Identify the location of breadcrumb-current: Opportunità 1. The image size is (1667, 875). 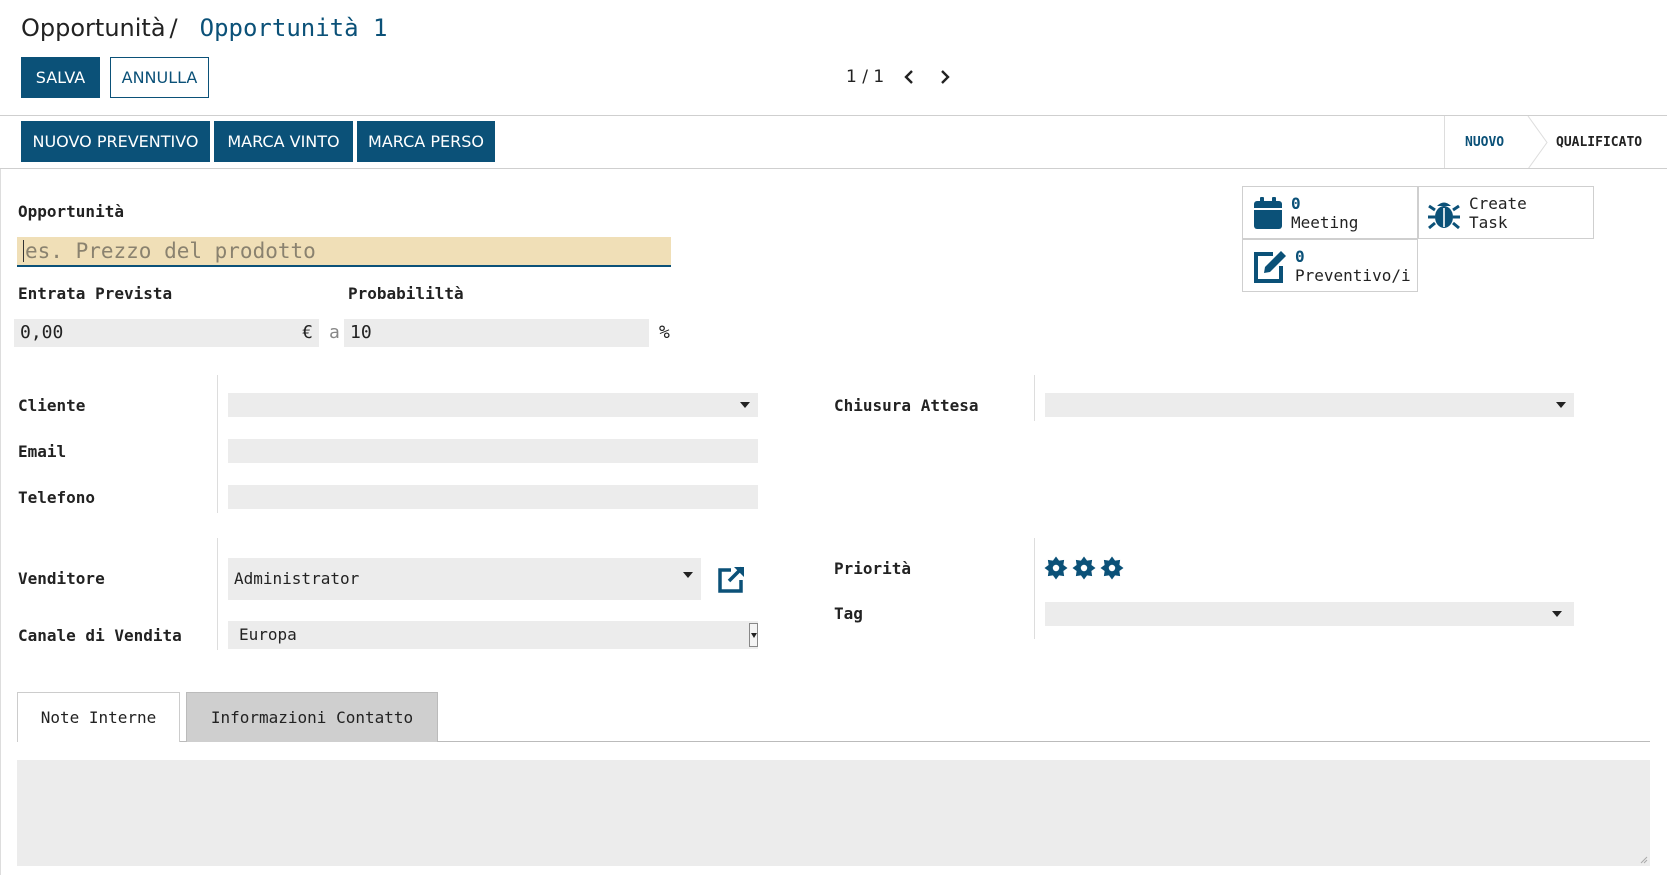
(293, 28).